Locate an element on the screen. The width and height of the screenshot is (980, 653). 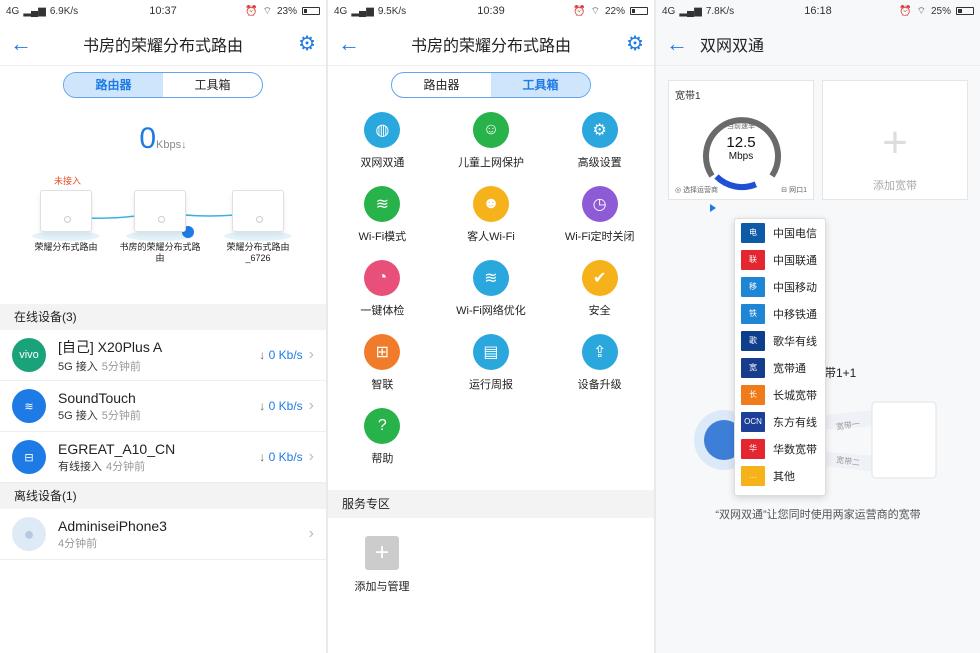
tool-item: ☺ 儿童上网保护 is located at coordinates (491, 149).